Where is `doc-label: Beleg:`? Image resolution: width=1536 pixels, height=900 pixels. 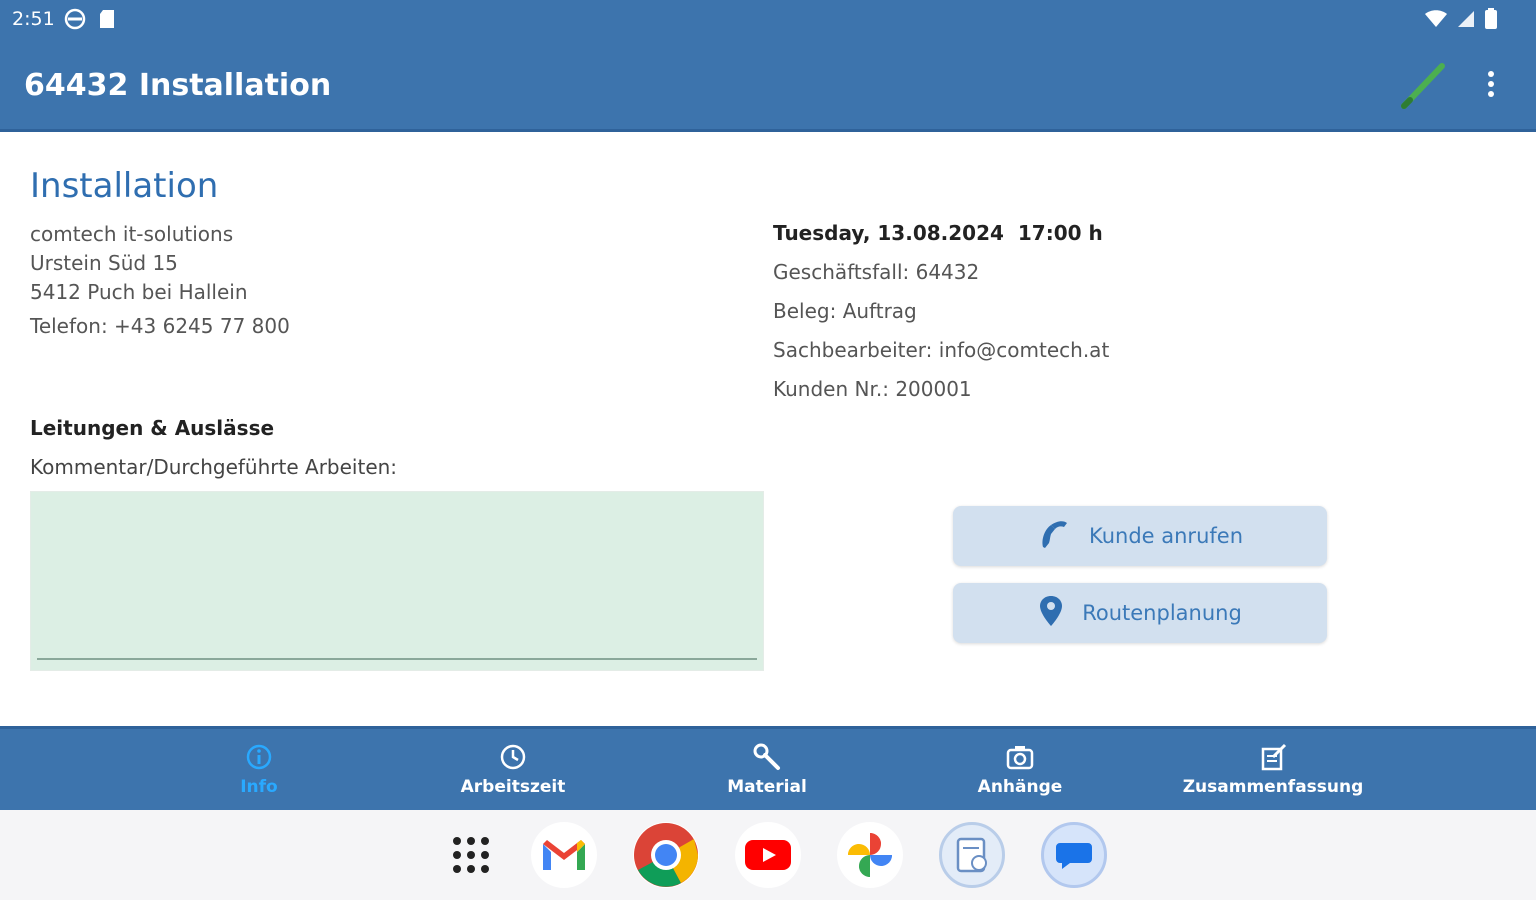 doc-label: Beleg: is located at coordinates (805, 311).